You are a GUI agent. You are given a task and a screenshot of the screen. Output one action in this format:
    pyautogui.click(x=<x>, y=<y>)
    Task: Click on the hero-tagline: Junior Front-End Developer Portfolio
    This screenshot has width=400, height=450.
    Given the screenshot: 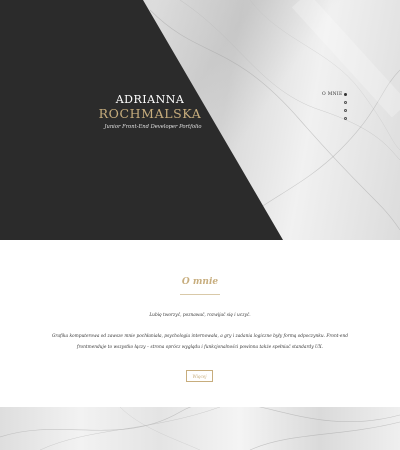 What is the action you would take?
    pyautogui.click(x=153, y=127)
    